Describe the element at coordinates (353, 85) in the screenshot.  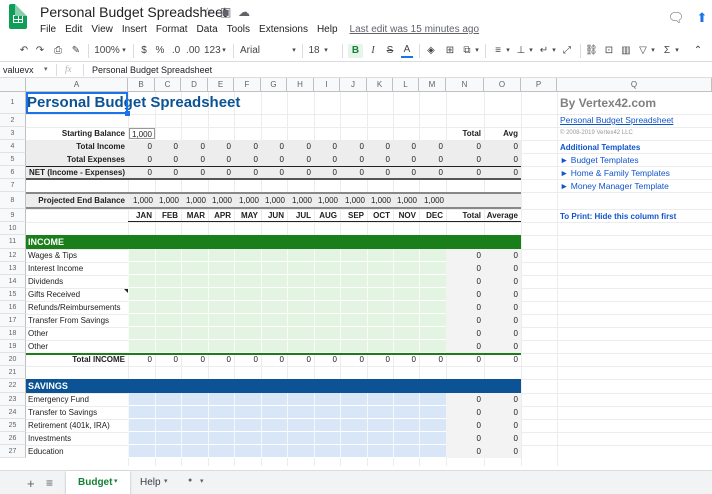
I see `column-header-j: J` at that location.